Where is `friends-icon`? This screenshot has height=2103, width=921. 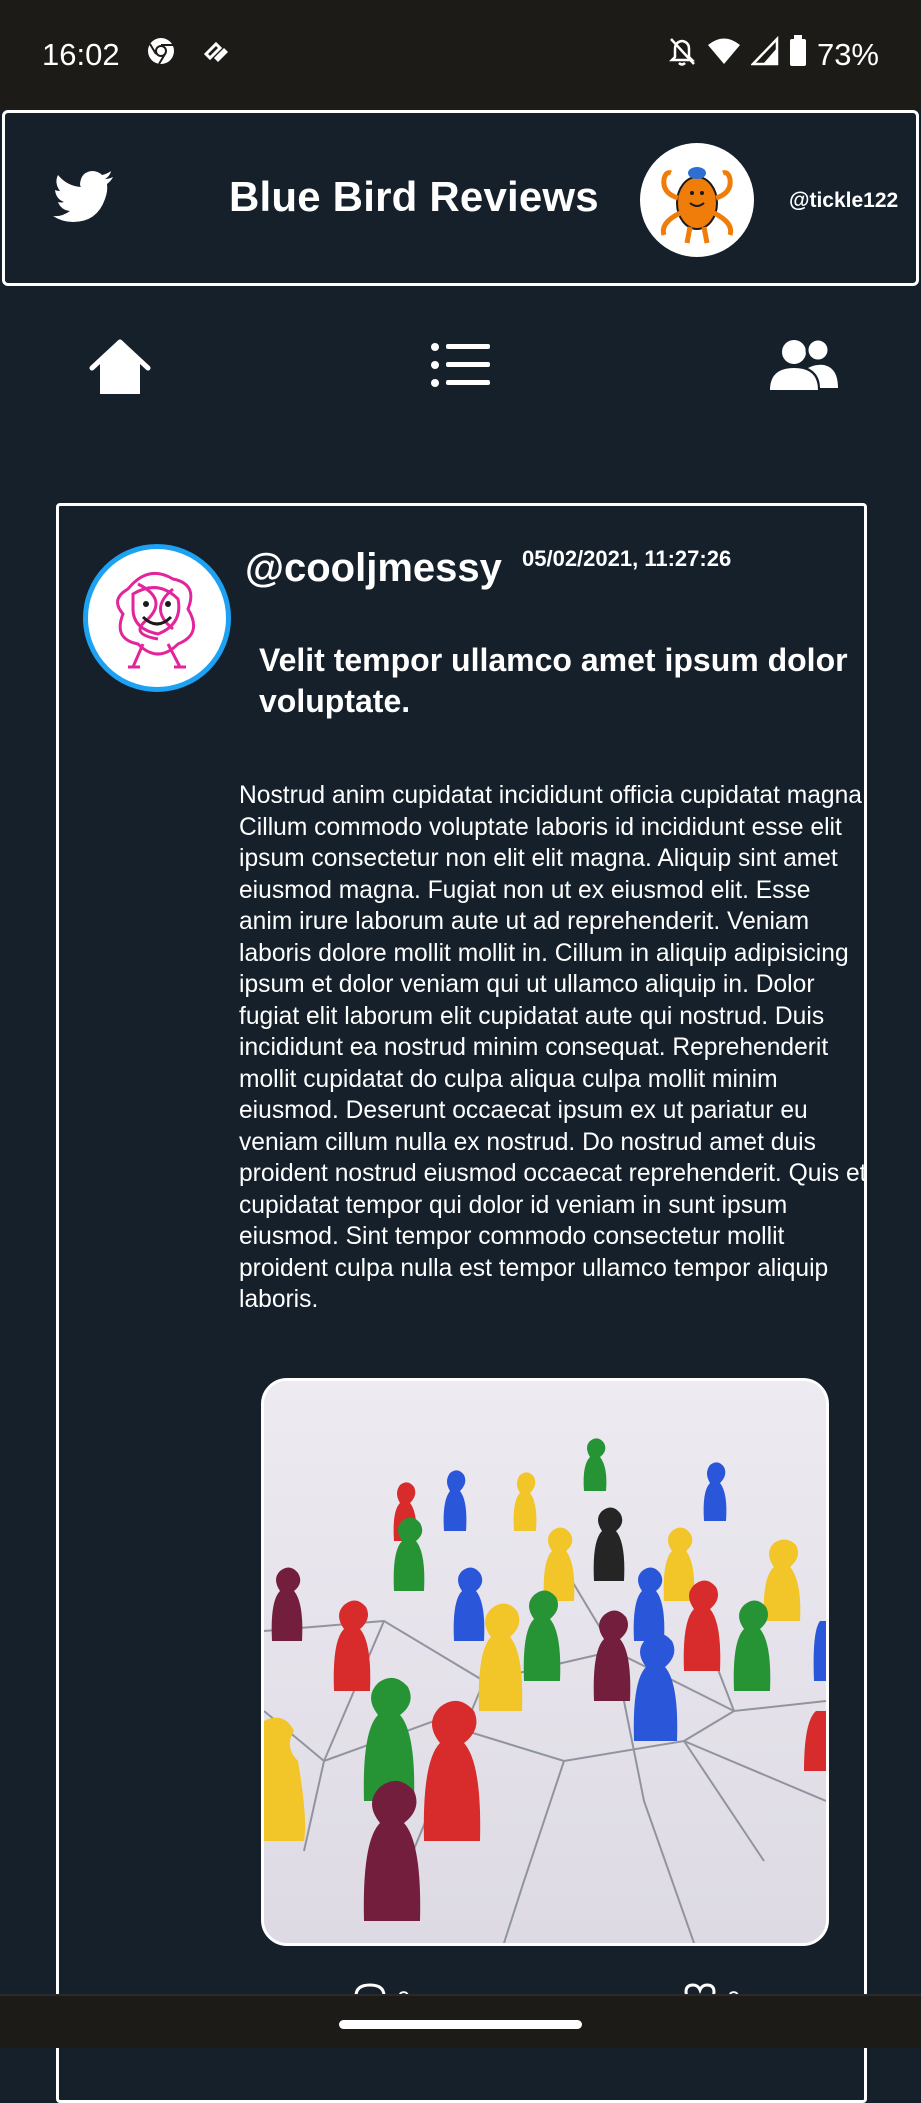
friends-icon is located at coordinates (803, 367).